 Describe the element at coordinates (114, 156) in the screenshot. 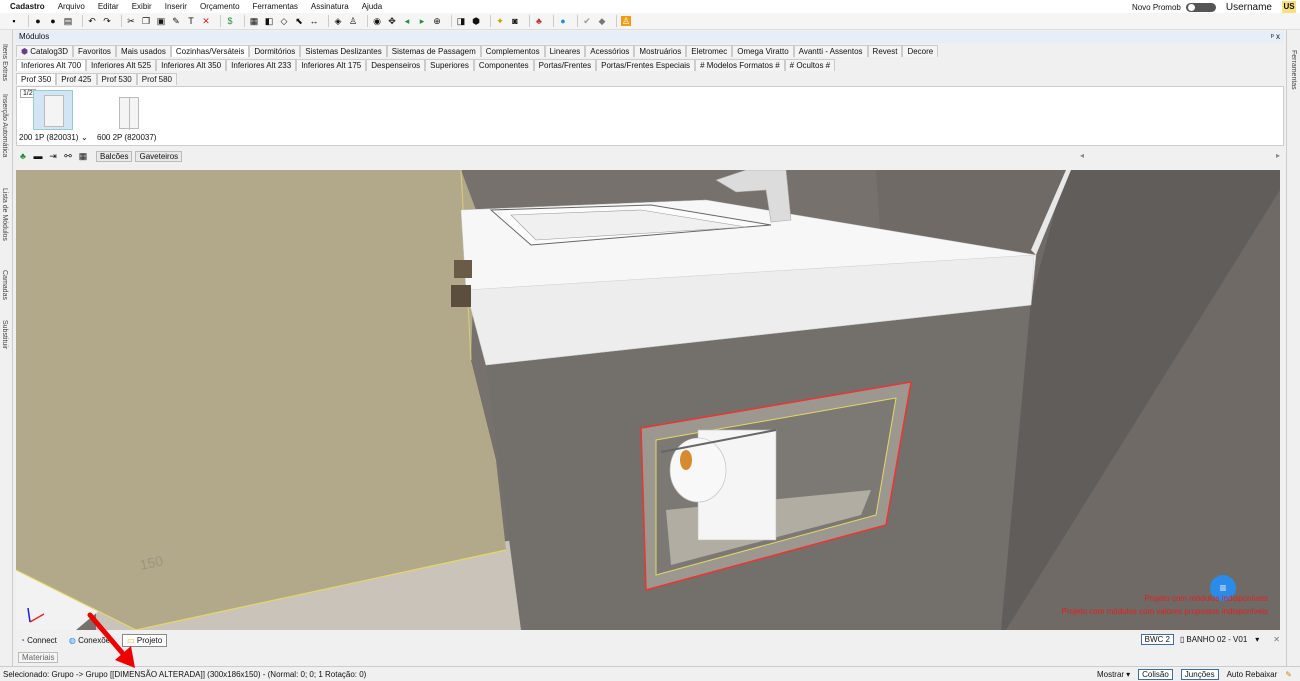

I see `tab-balcoes: Balcões` at that location.